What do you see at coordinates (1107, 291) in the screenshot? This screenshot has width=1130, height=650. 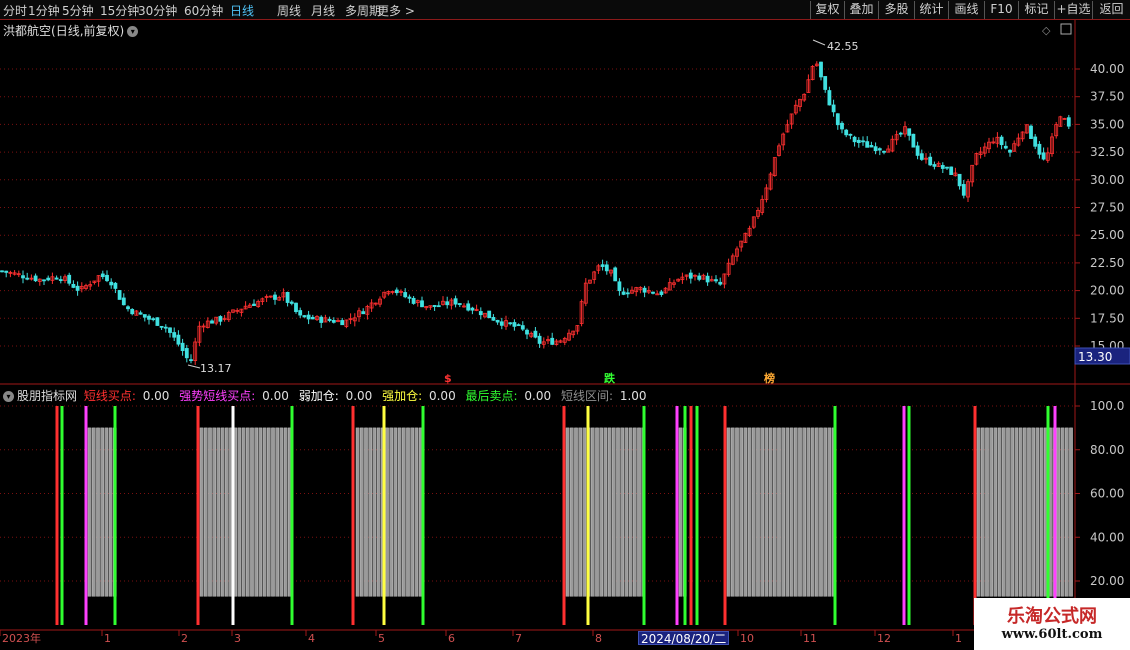 I see `price-tick-label: 20.00` at bounding box center [1107, 291].